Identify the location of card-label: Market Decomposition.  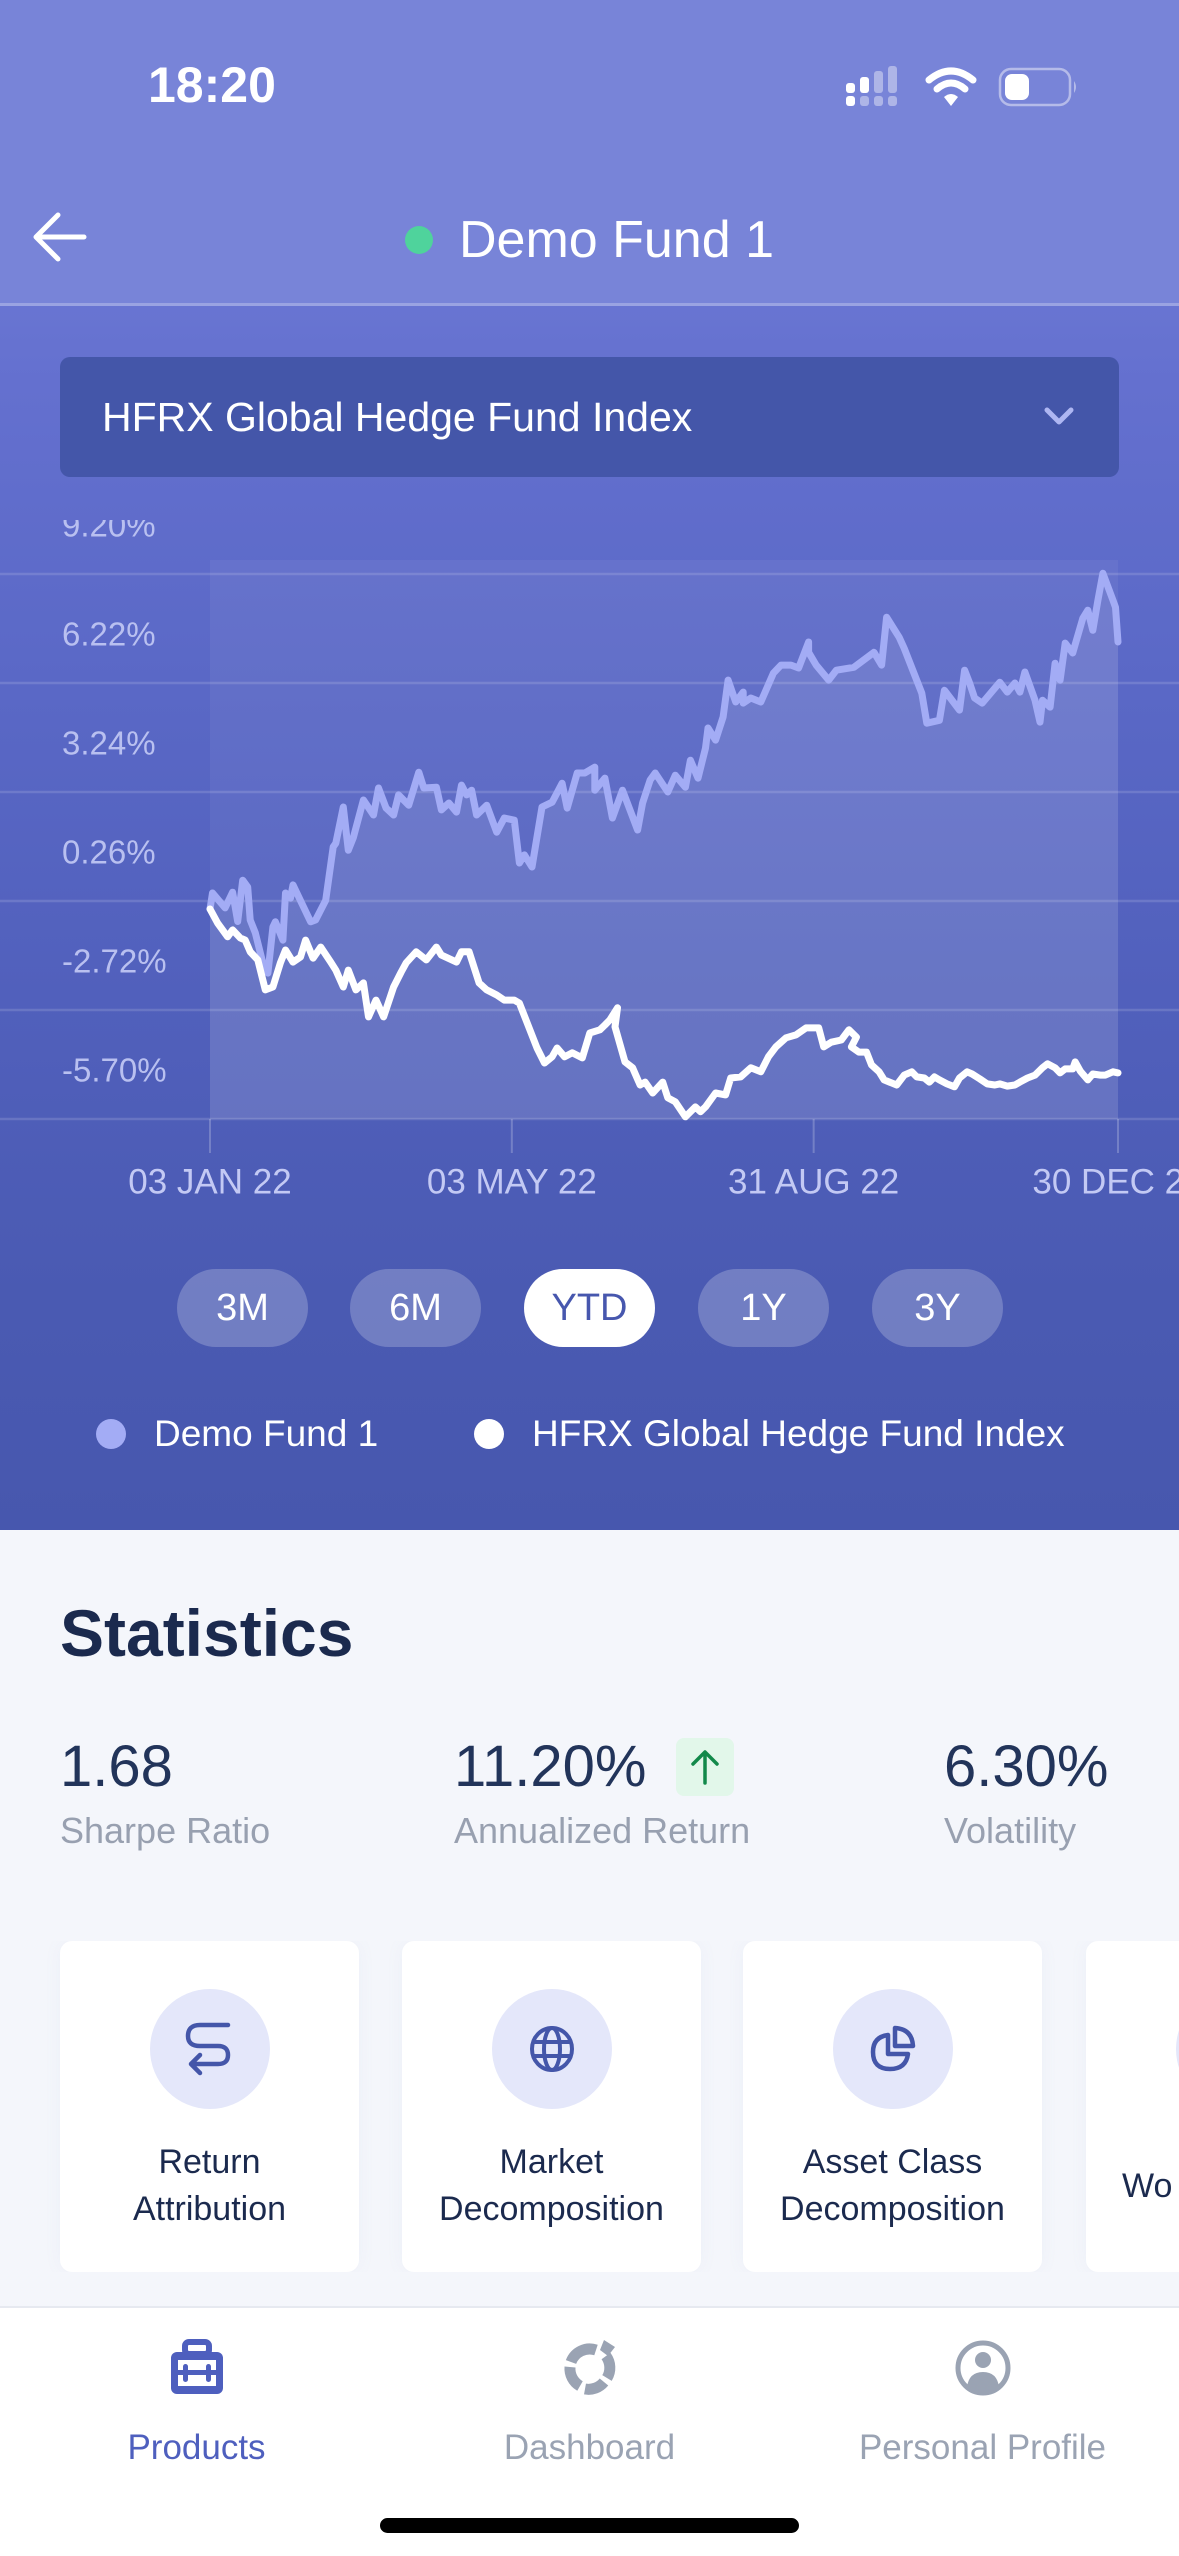
(551, 2186).